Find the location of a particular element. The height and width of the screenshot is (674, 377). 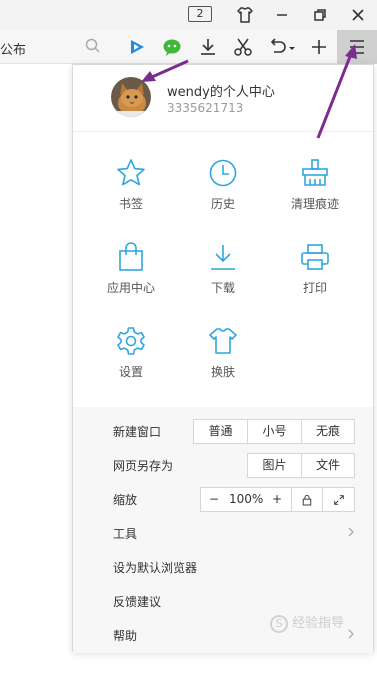

settings-label: 设置 is located at coordinates (130, 372).